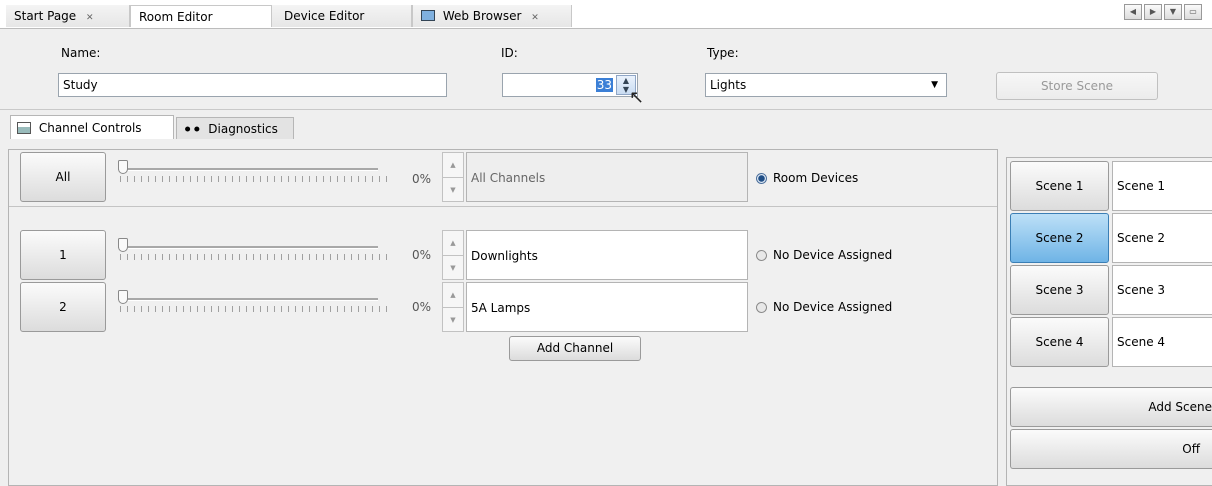 The image size is (1212, 486). I want to click on type-value: Lights, so click(728, 85).